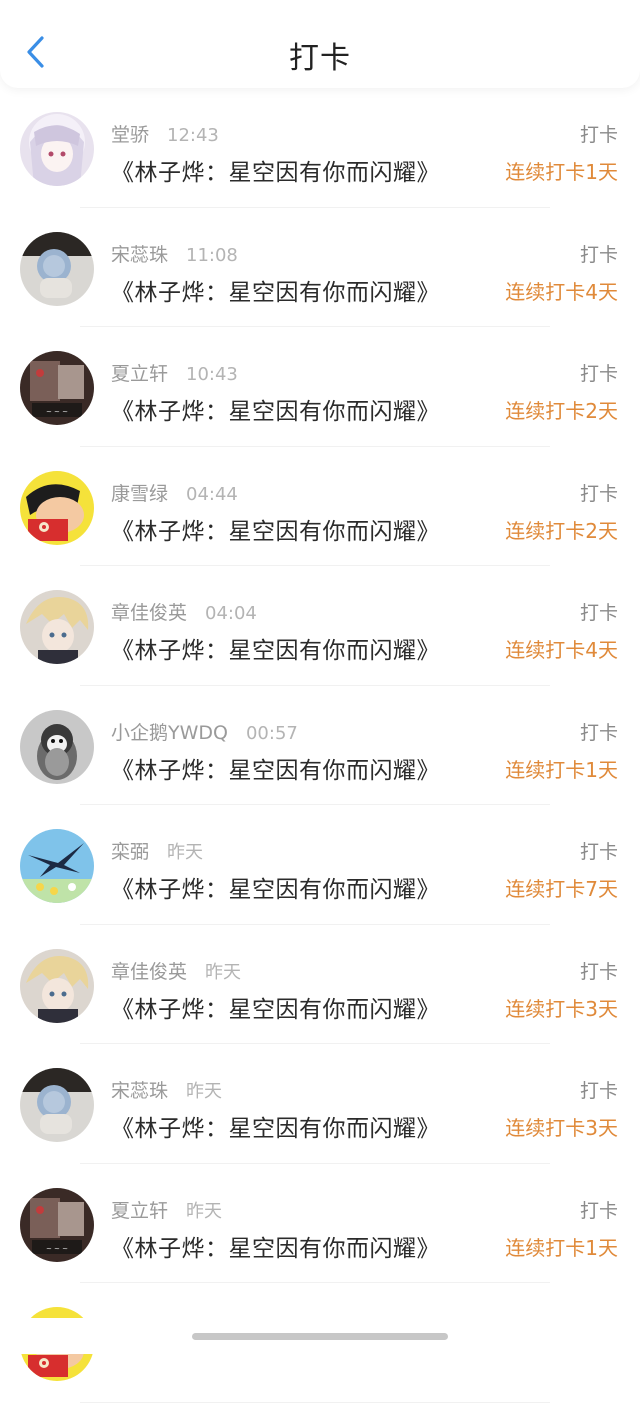  What do you see at coordinates (320, 865) in the screenshot?
I see `checkin-row: 栾弼 昨天《林子烨：星空因有你而闪耀》 打卡连续打卡7天` at bounding box center [320, 865].